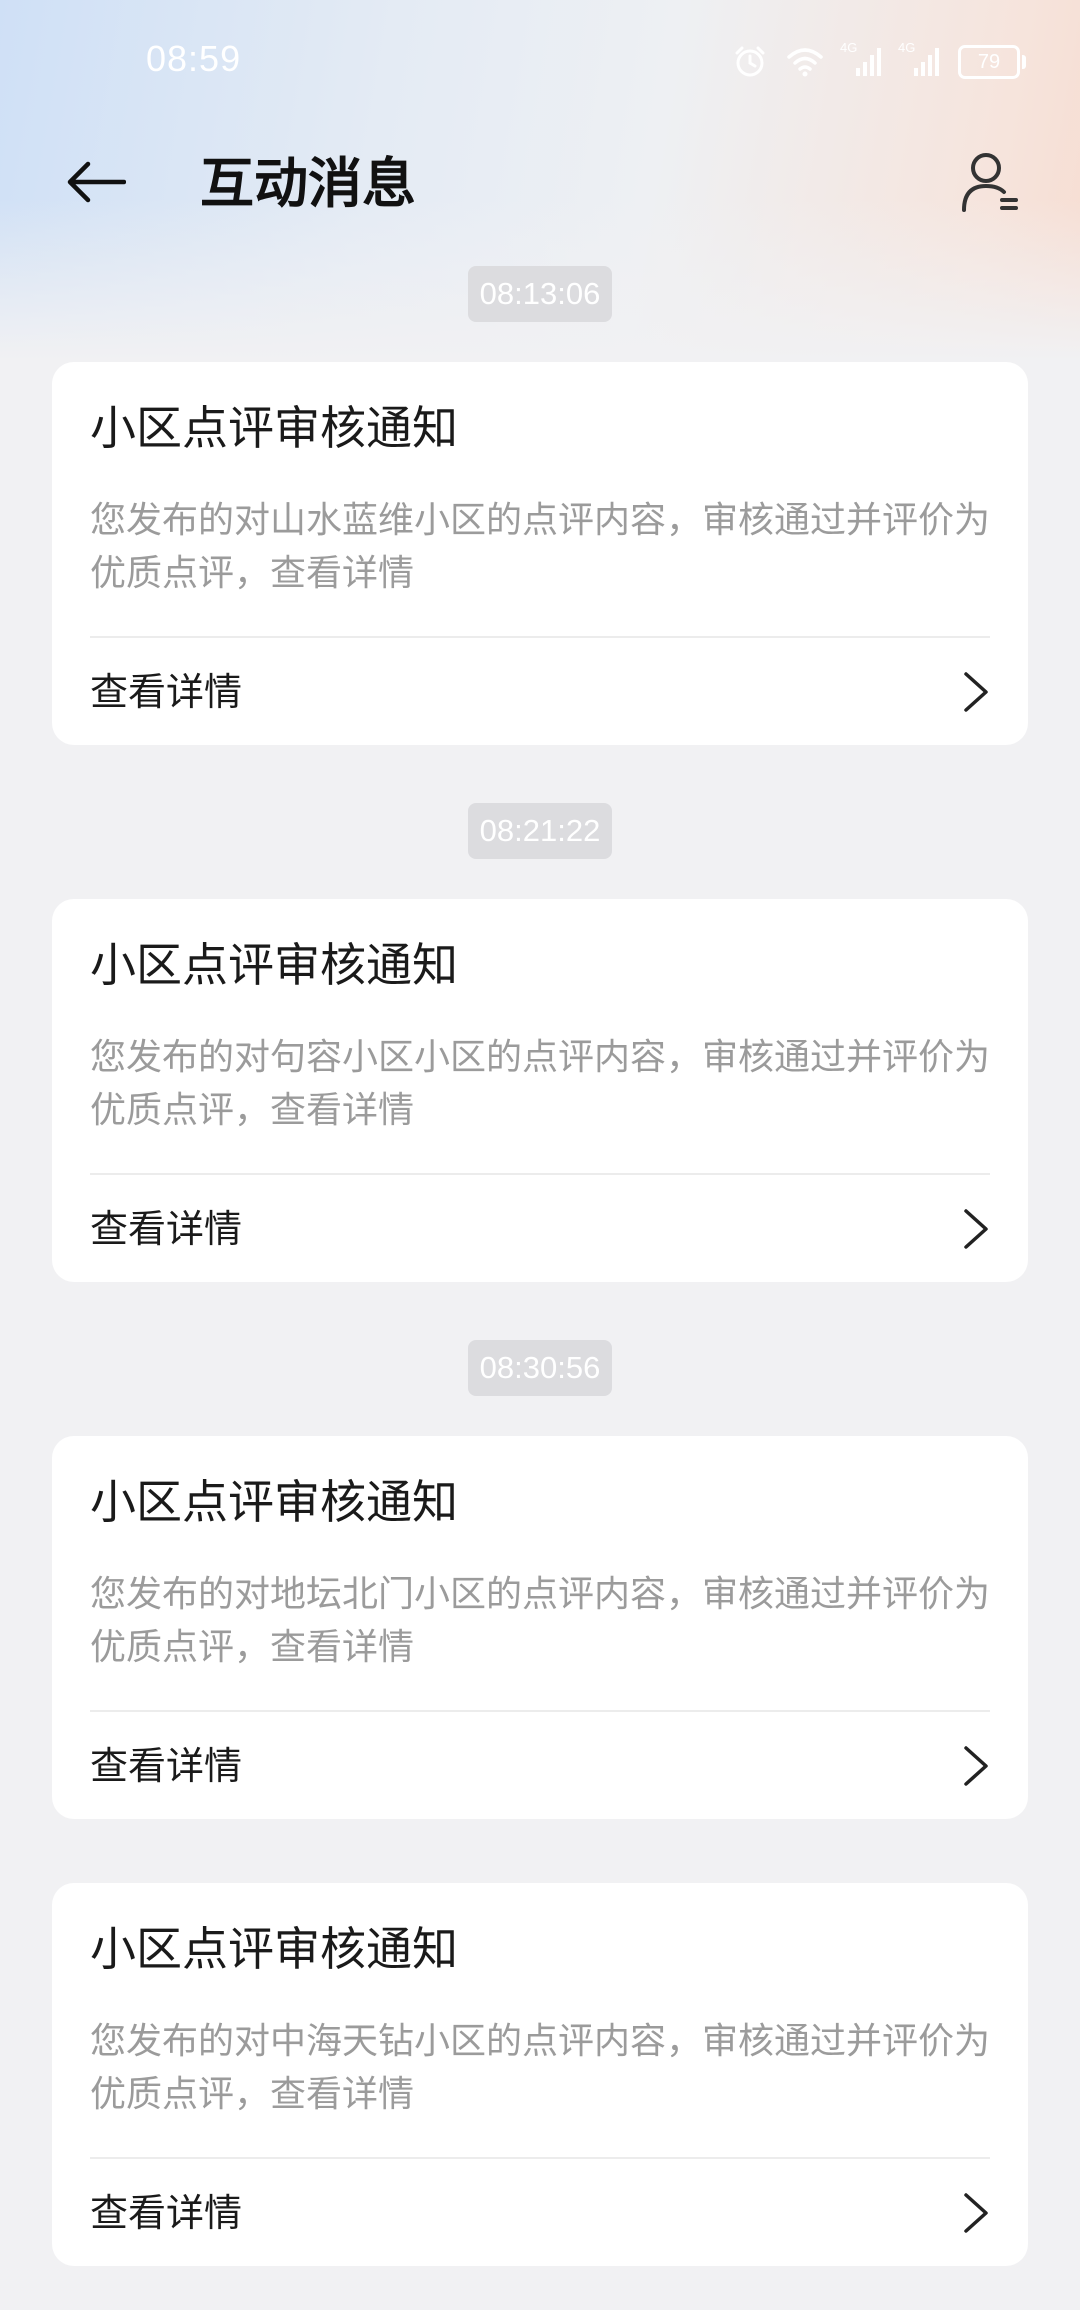 The width and height of the screenshot is (1080, 2310). I want to click on network-type-2: 4G, so click(907, 47).